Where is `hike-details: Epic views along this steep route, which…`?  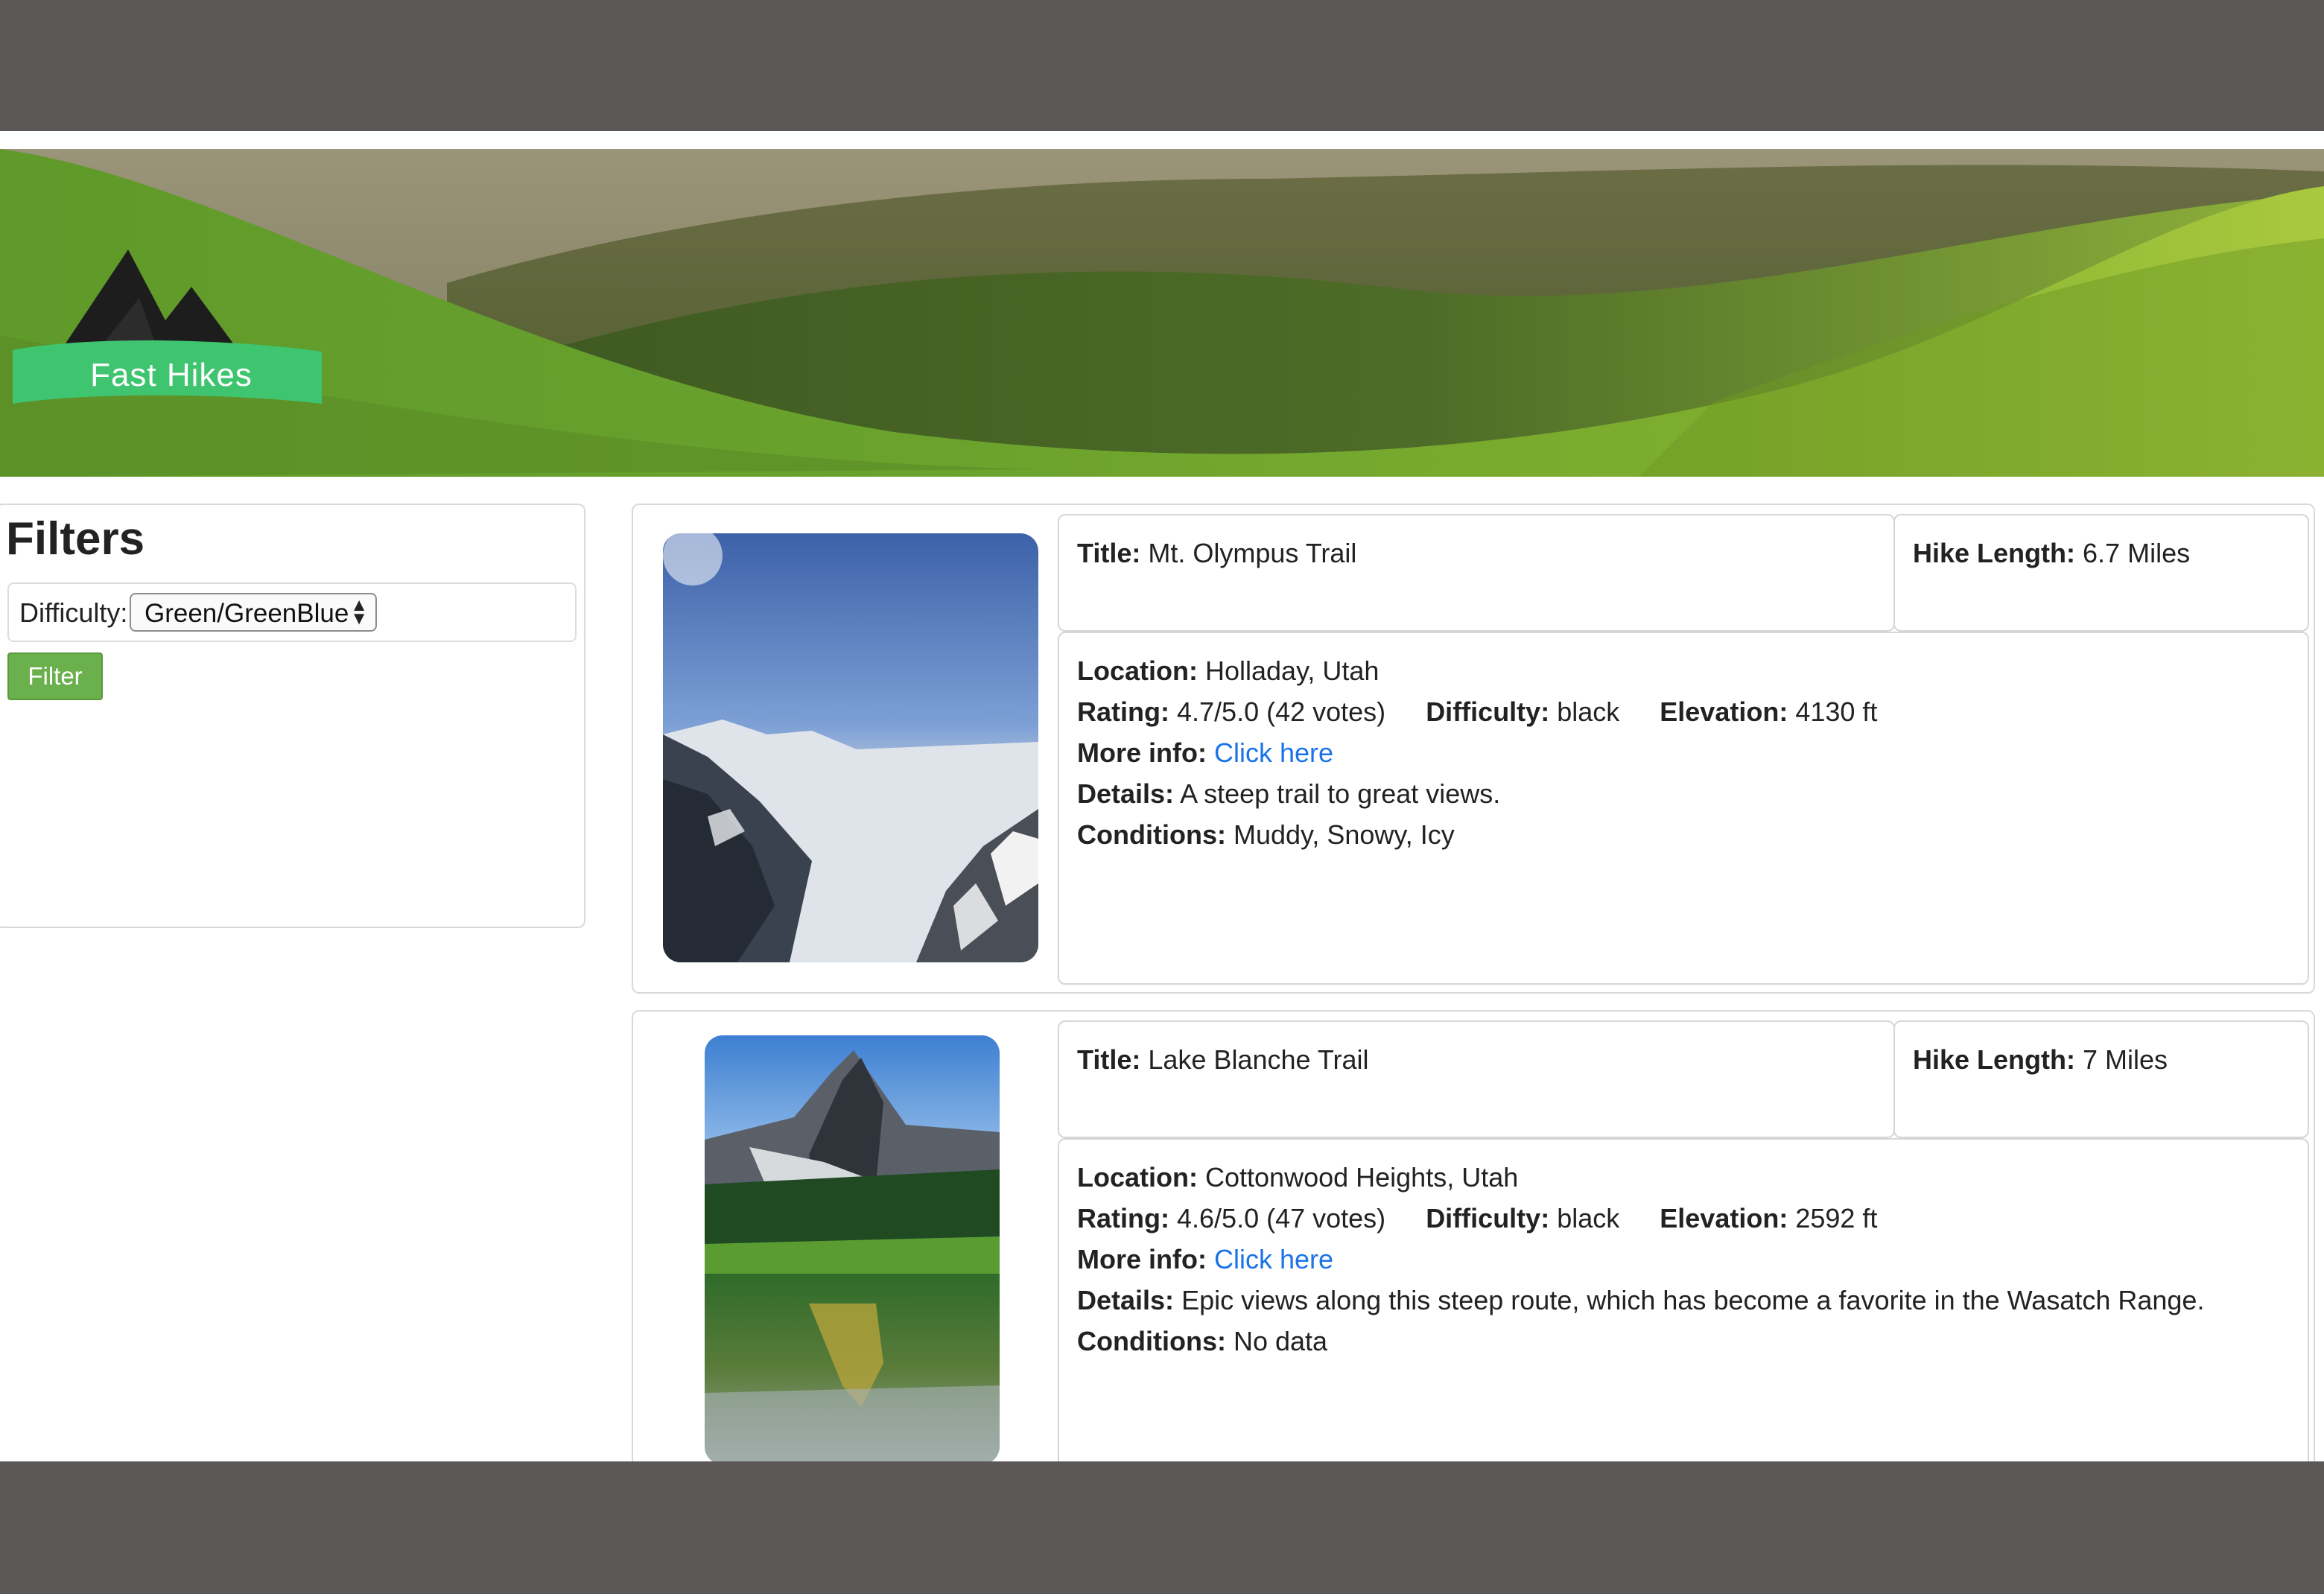
hike-details: Epic views along this steep route, which… is located at coordinates (1693, 1300).